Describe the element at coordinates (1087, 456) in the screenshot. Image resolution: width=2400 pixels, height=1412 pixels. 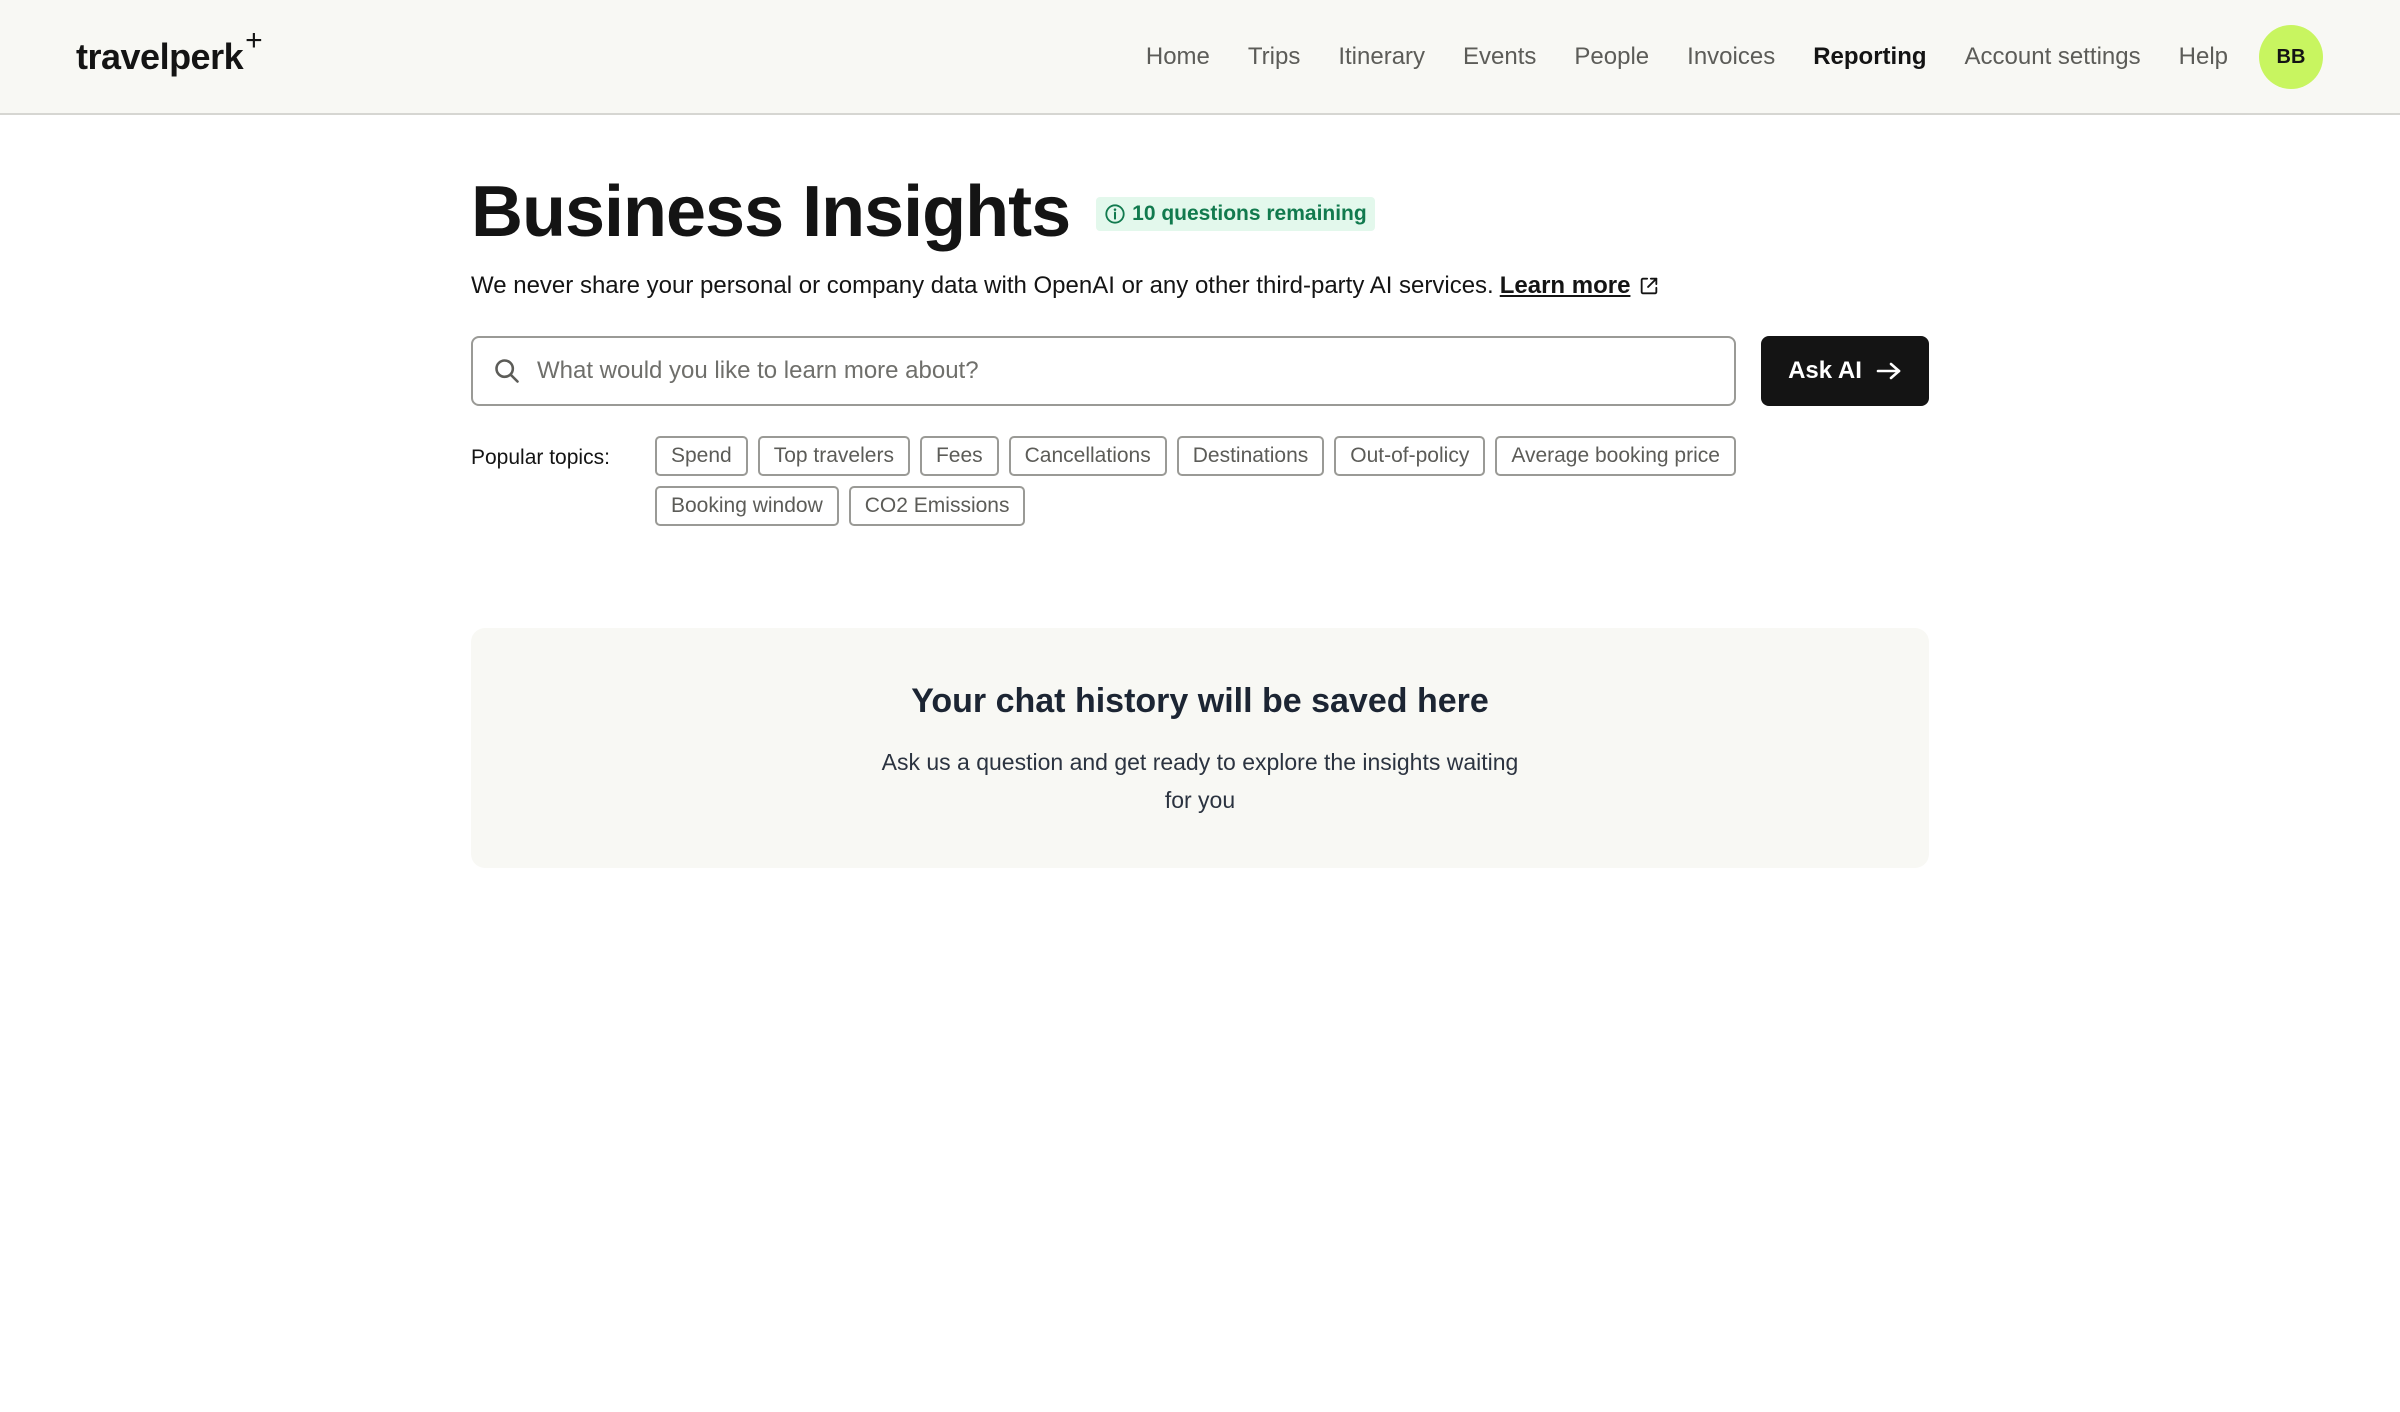
I see `topic-chip-cancellations: Cancellations` at that location.